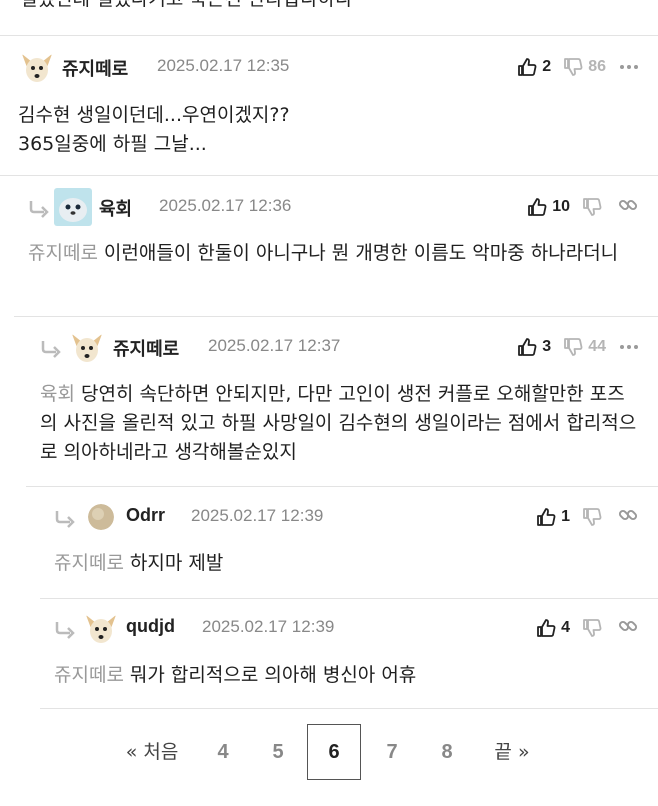  I want to click on page-link: 4, so click(223, 752).